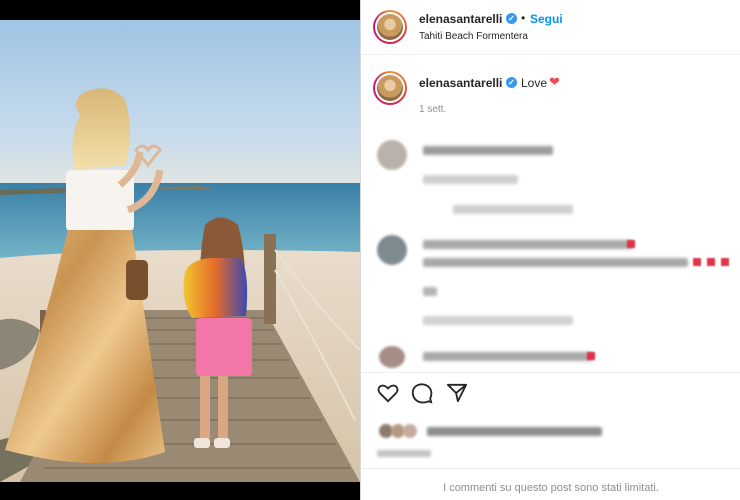  What do you see at coordinates (422, 393) in the screenshot?
I see `comment-icon` at bounding box center [422, 393].